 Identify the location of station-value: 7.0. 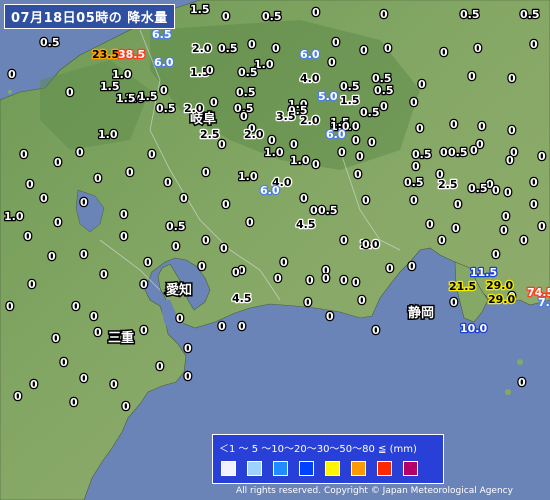
(544, 302).